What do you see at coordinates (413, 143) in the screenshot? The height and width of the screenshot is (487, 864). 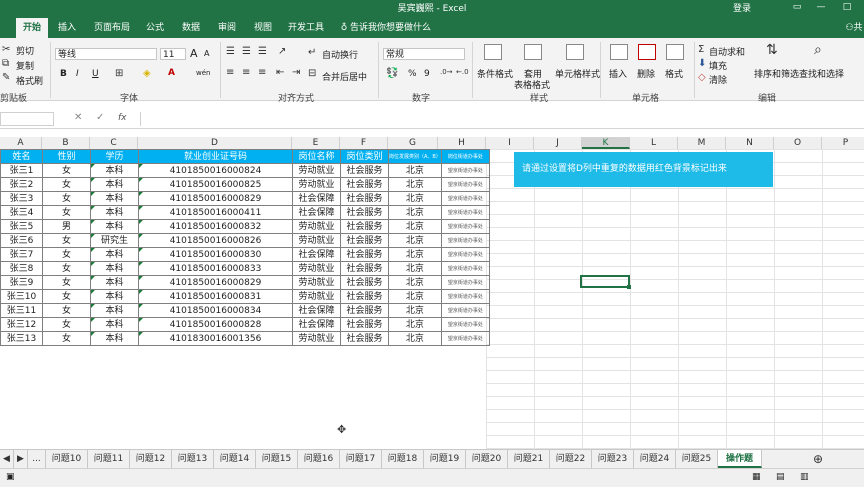 I see `column-header-g: G` at bounding box center [413, 143].